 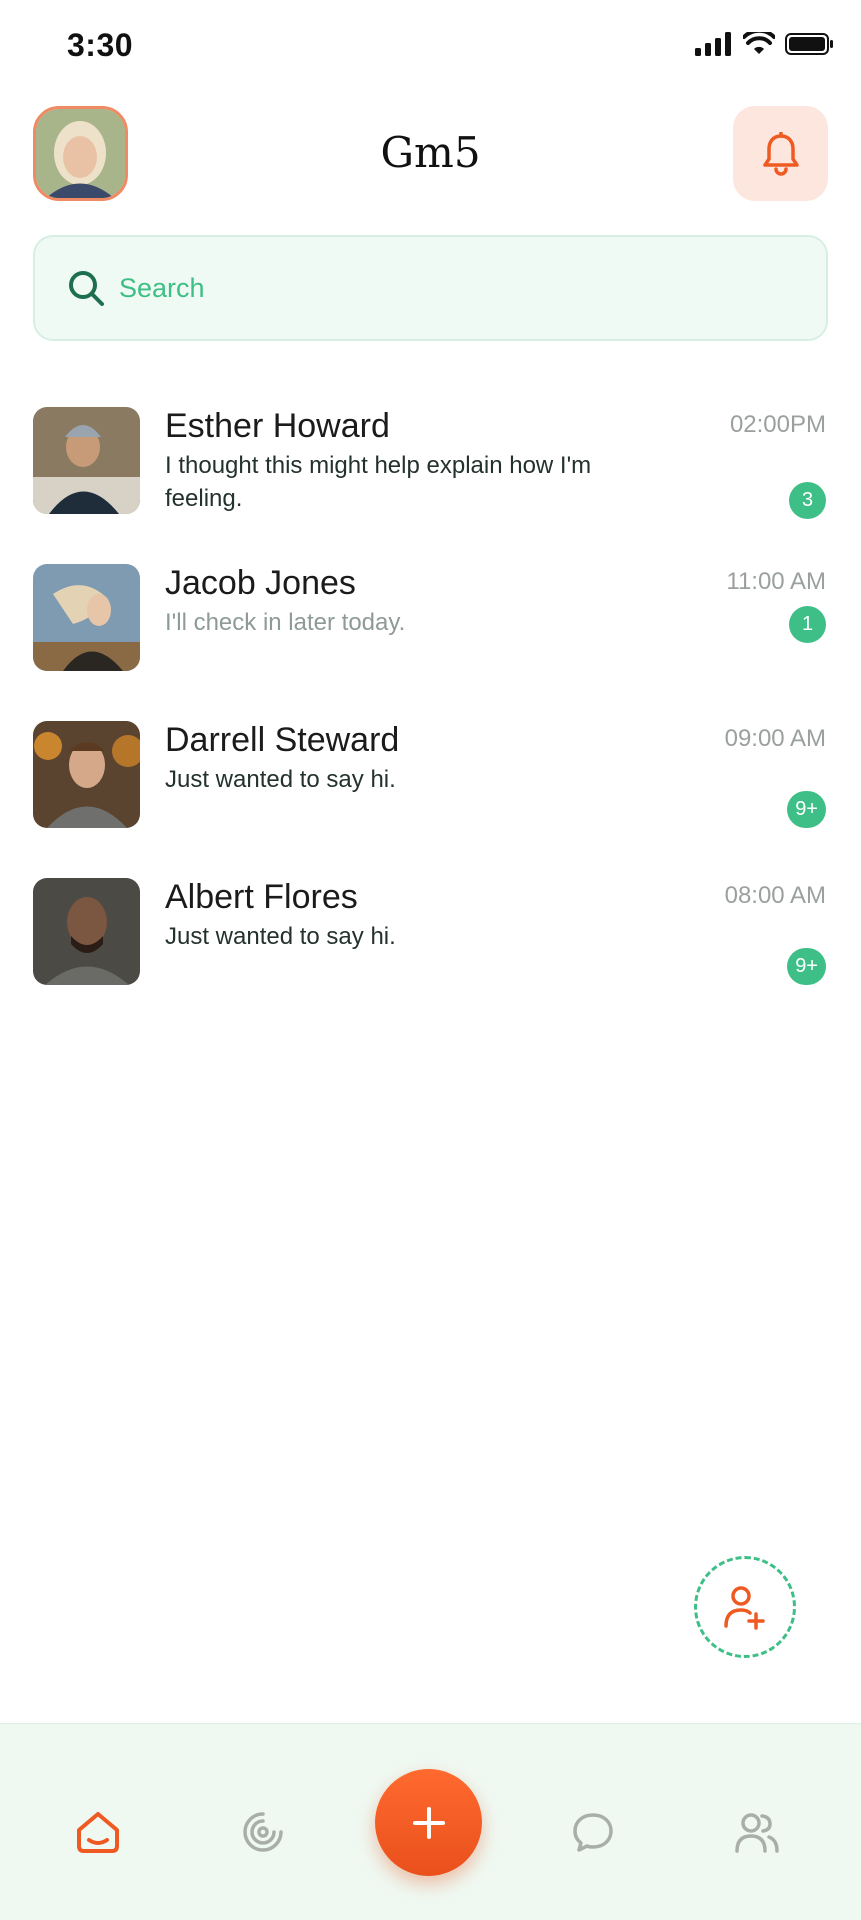 I want to click on nav-home, so click(x=98, y=1832).